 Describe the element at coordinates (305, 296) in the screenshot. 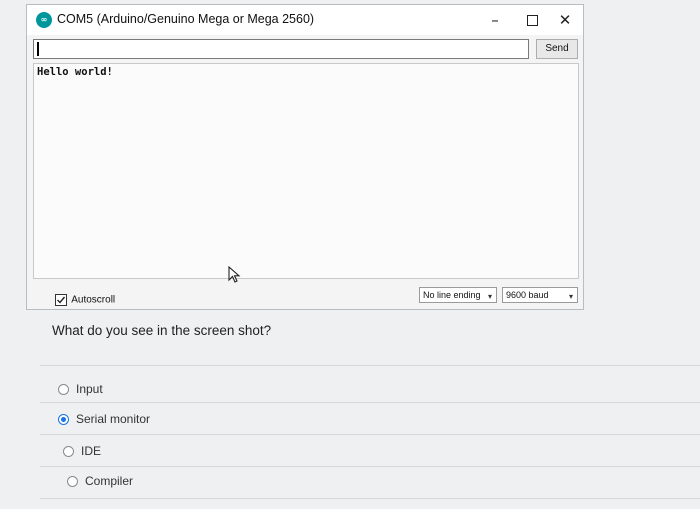

I see `serial-options-bar: Autoscroll No line ending ▾ 9600 baud ▾` at that location.